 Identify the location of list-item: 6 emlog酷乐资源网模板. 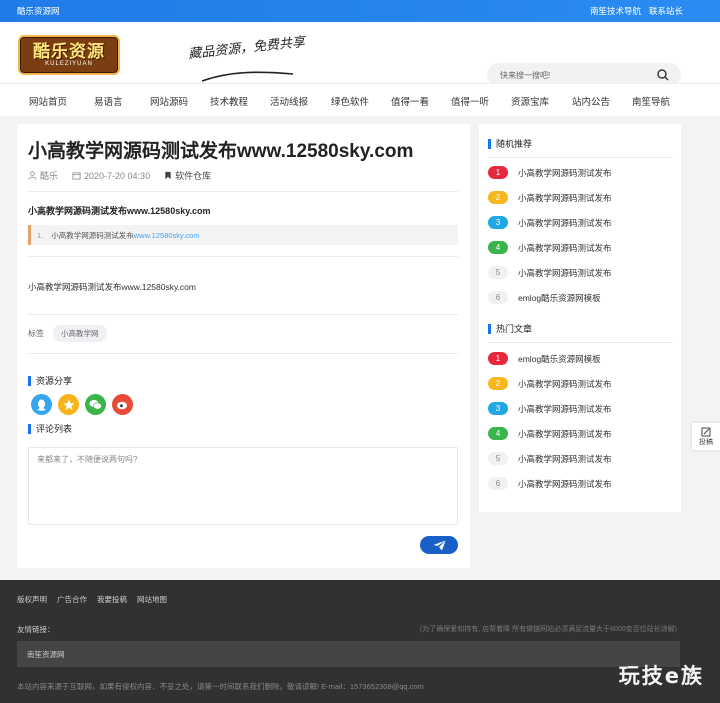
(580, 297).